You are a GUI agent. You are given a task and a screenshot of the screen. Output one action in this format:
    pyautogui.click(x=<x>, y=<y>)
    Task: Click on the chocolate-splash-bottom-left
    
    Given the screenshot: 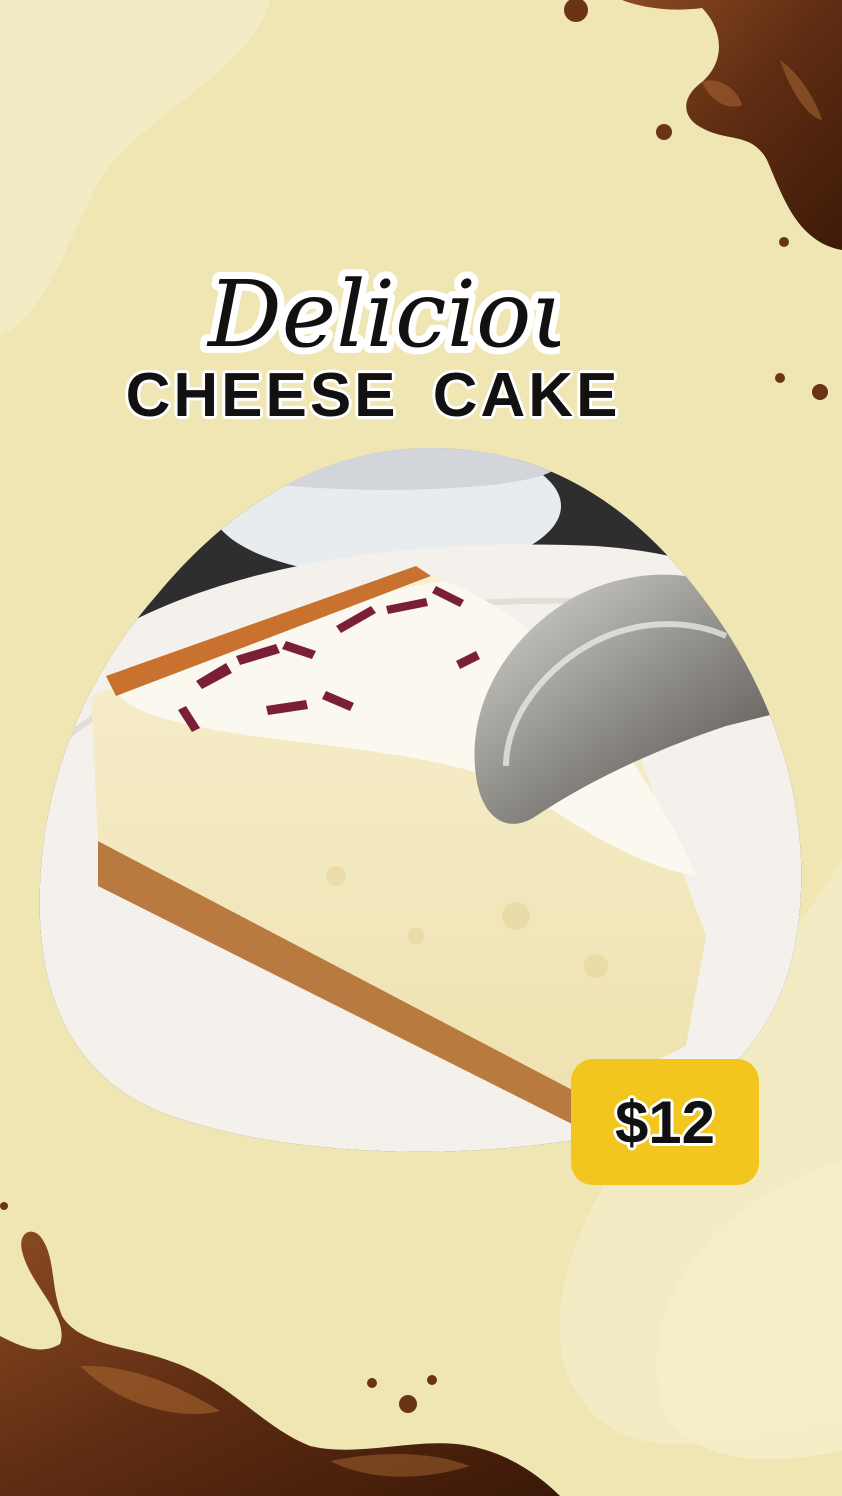 What is the action you would take?
    pyautogui.click(x=280, y=1349)
    